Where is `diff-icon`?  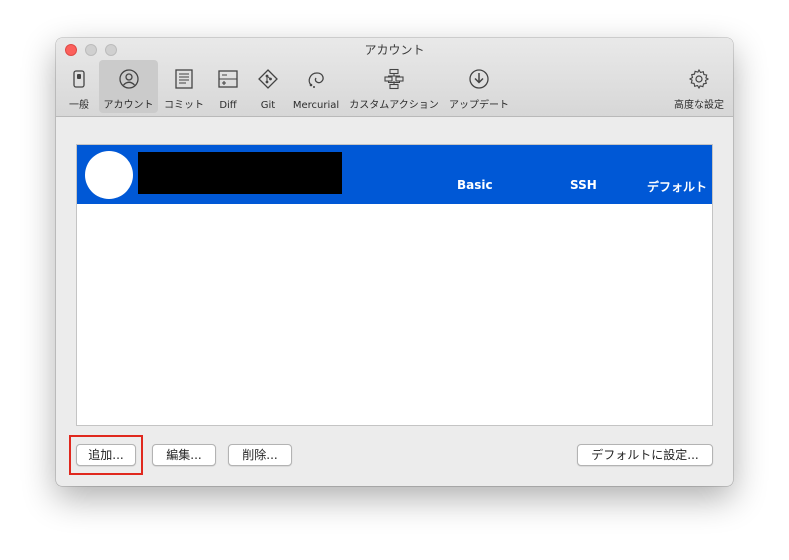 diff-icon is located at coordinates (228, 79).